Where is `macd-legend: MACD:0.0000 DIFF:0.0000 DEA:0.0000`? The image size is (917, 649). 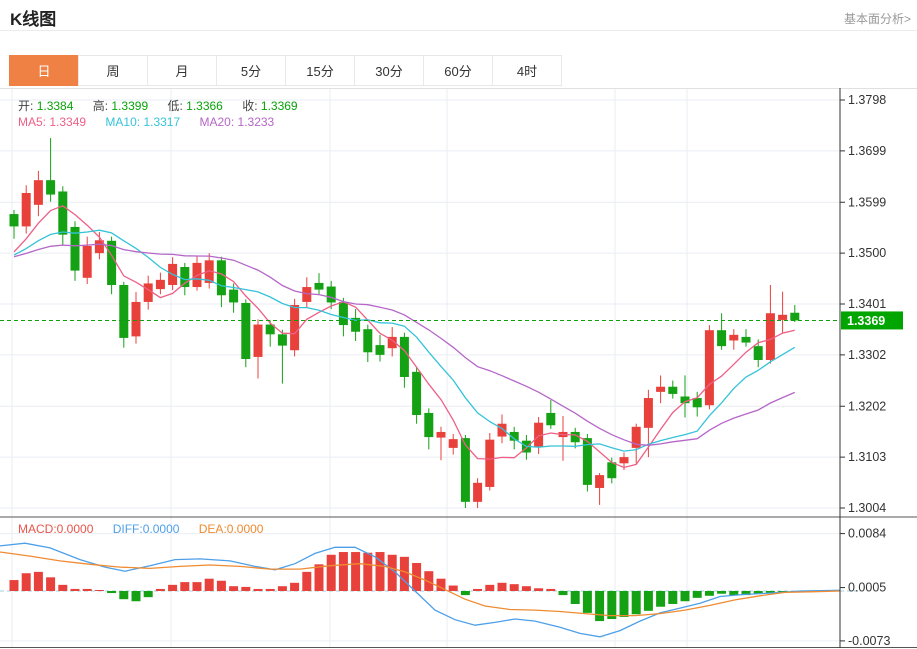
macd-legend: MACD:0.0000 DIFF:0.0000 DEA:0.0000 is located at coordinates (148, 529).